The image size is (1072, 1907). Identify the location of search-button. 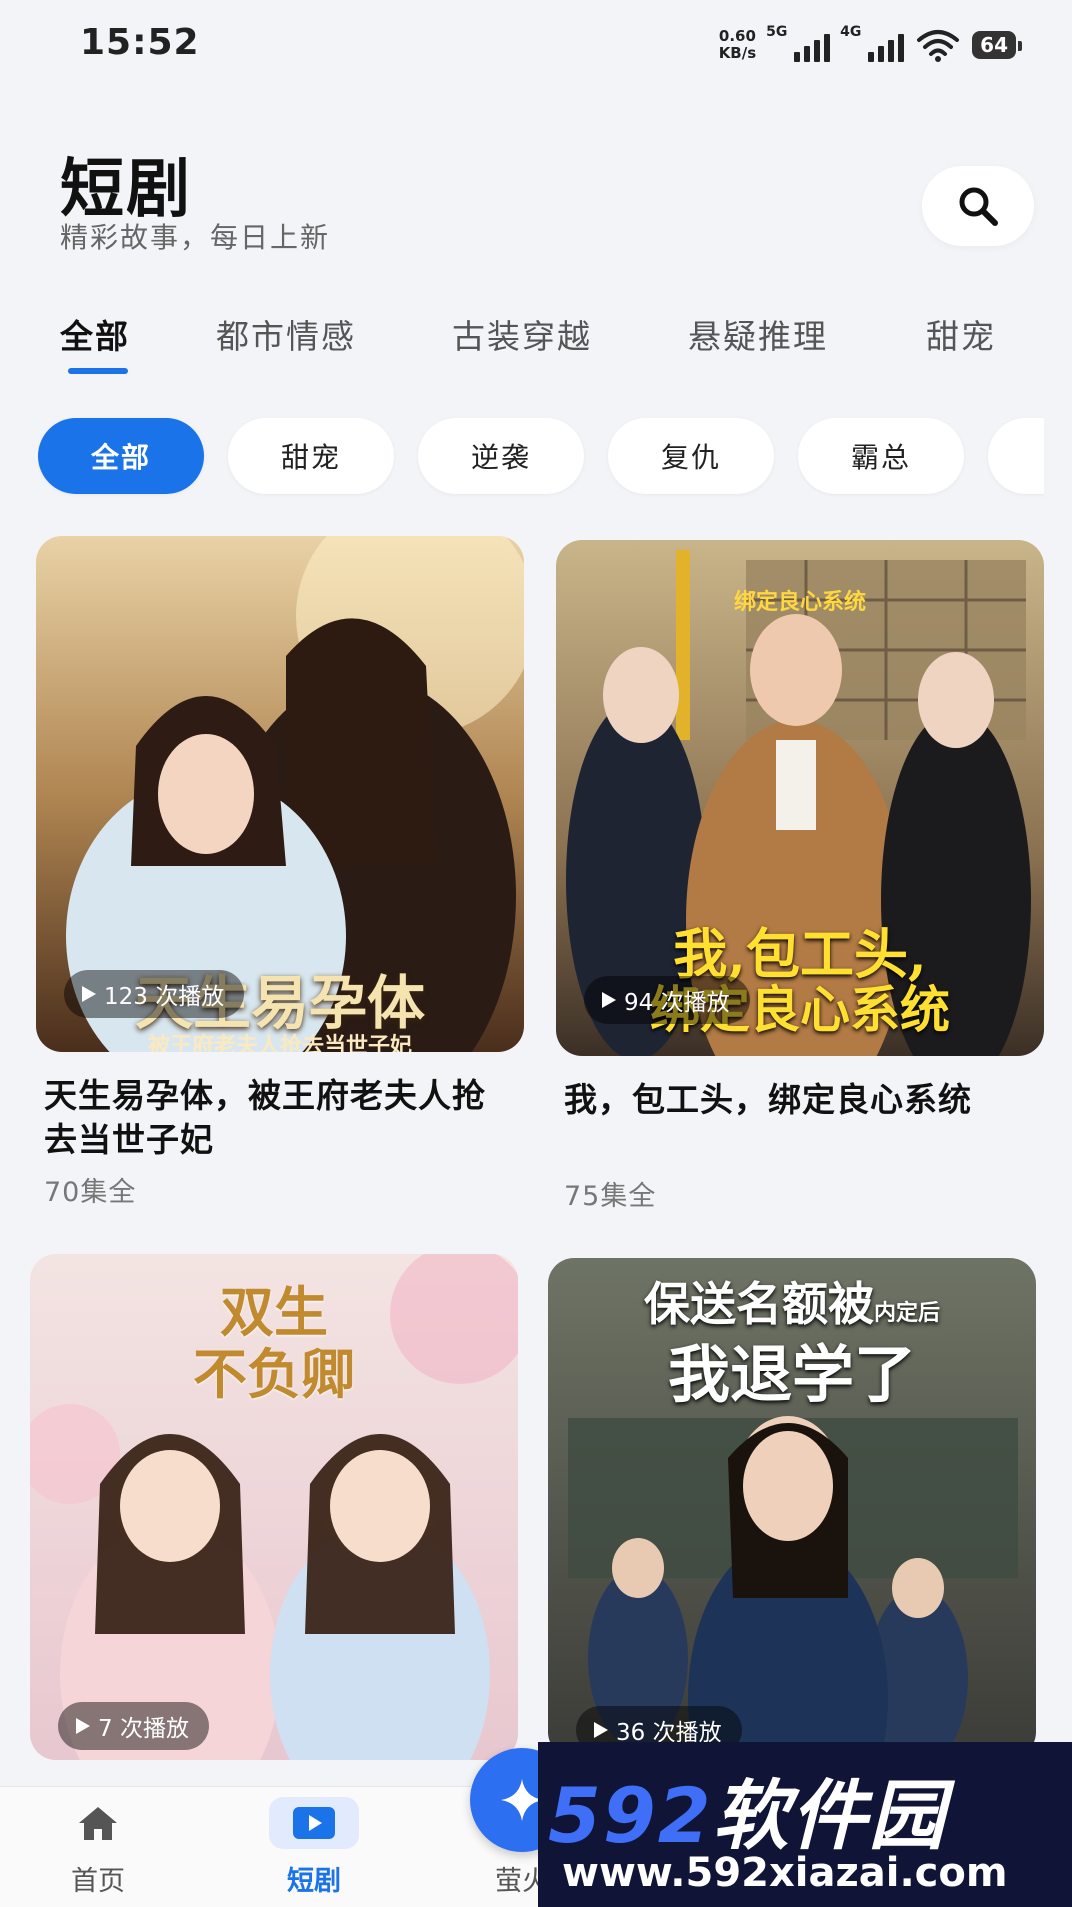
(978, 206).